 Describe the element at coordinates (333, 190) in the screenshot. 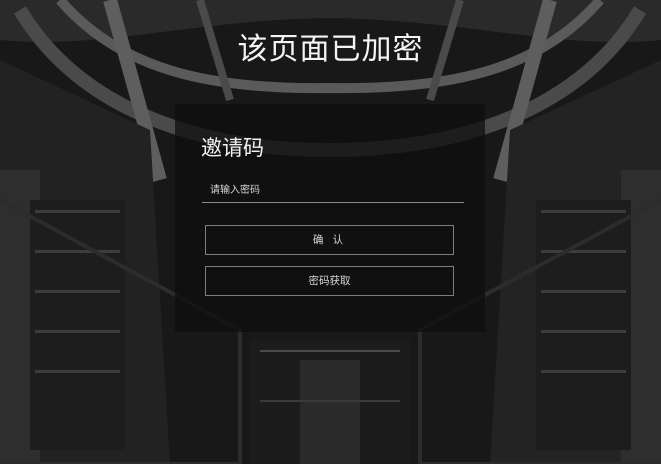

I see `password-input` at that location.